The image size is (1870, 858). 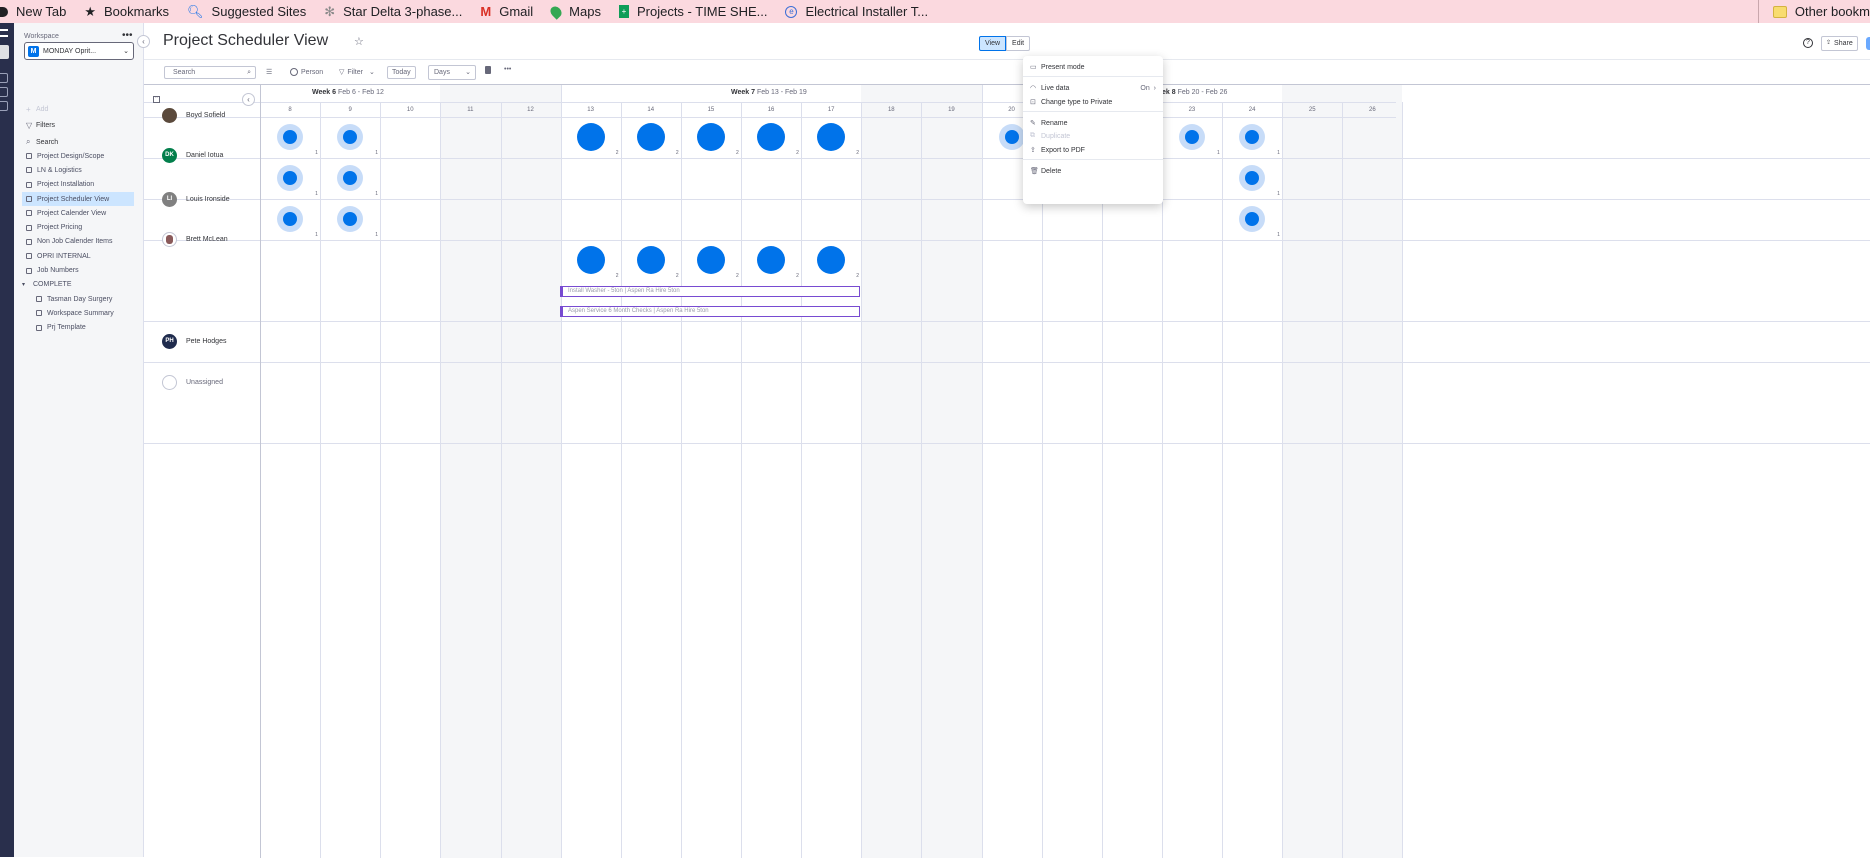 I want to click on sidebar-item-project-pricing: Project Pricing, so click(x=78, y=227).